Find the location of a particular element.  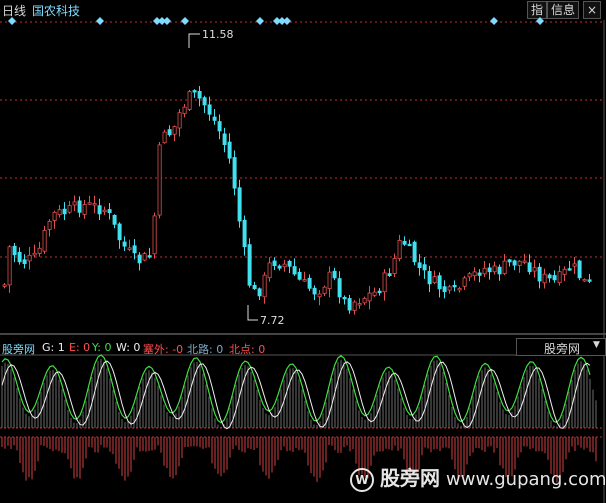

indicator-dropdown: 股旁网 ▼ is located at coordinates (561, 347).